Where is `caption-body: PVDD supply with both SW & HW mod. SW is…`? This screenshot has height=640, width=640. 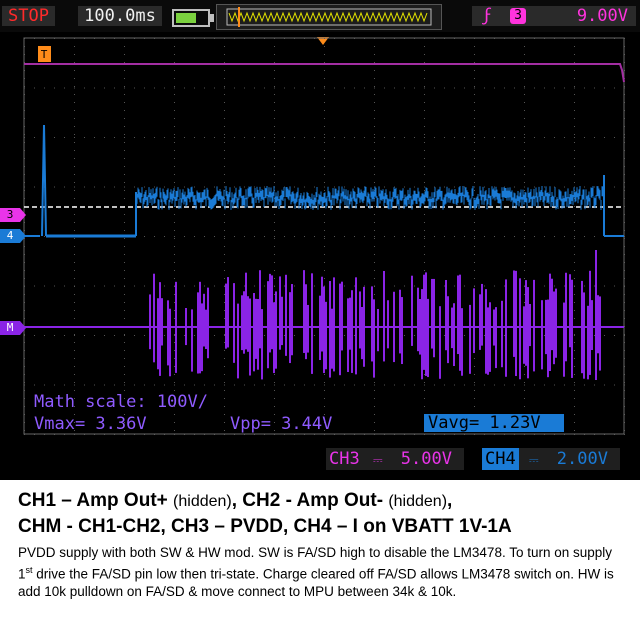 caption-body: PVDD supply with both SW & HW mod. SW is… is located at coordinates (323, 572).